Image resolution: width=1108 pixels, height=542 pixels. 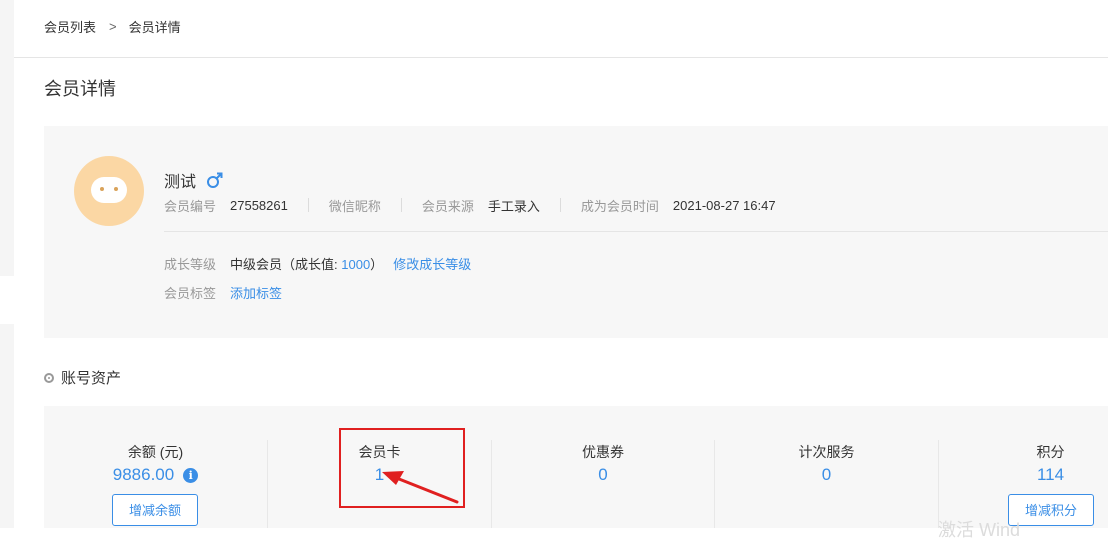 I want to click on header-divider, so click(x=561, y=57).